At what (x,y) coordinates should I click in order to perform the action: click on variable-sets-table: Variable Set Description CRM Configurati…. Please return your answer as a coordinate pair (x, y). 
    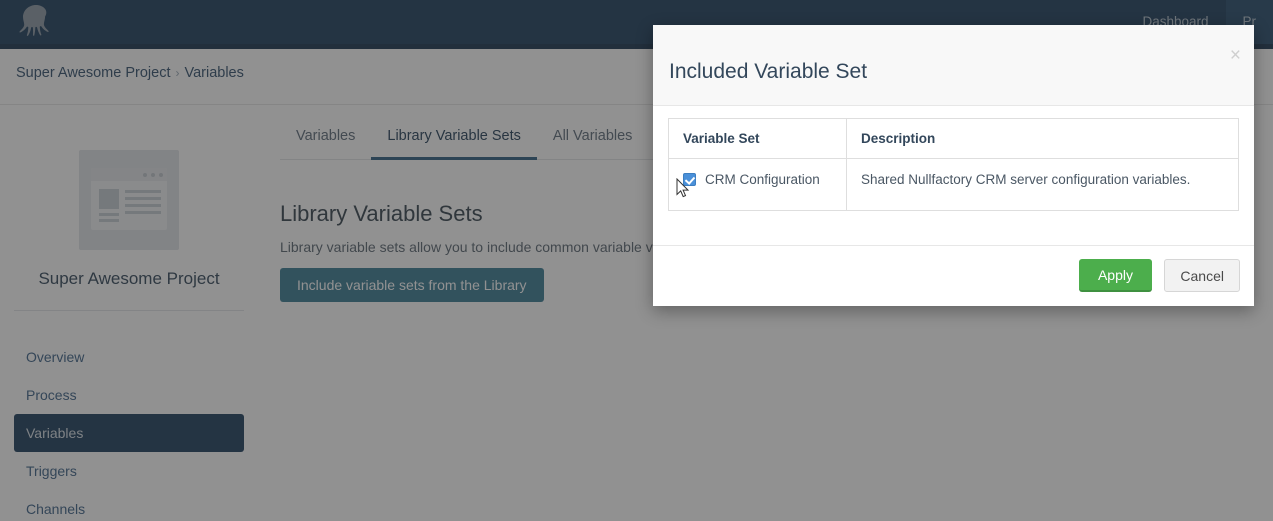
    Looking at the image, I should click on (953, 164).